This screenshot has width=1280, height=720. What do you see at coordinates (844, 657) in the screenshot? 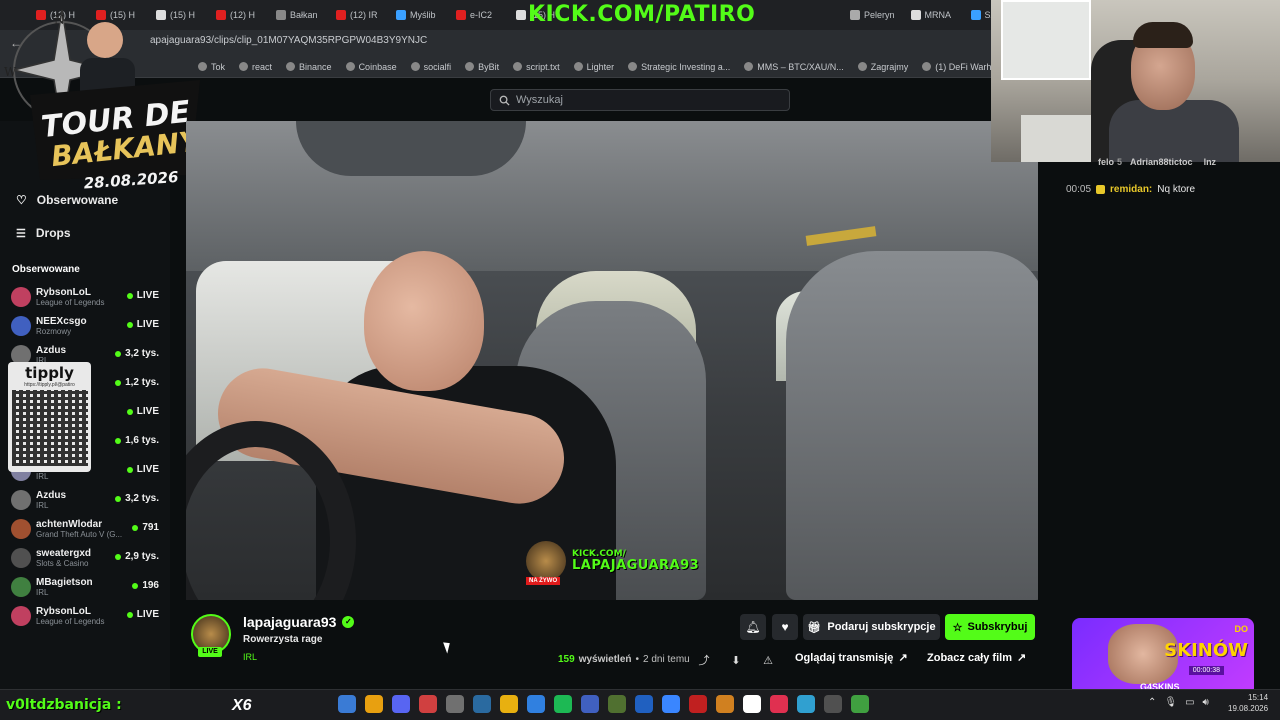
I see `watch-stream-label: Oglądaj transmisję` at bounding box center [844, 657].